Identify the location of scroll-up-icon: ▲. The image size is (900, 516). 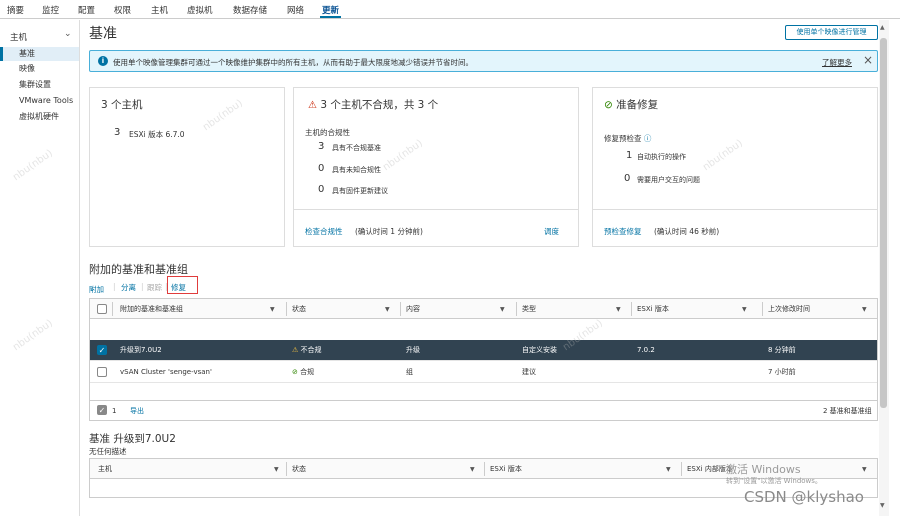
(882, 27).